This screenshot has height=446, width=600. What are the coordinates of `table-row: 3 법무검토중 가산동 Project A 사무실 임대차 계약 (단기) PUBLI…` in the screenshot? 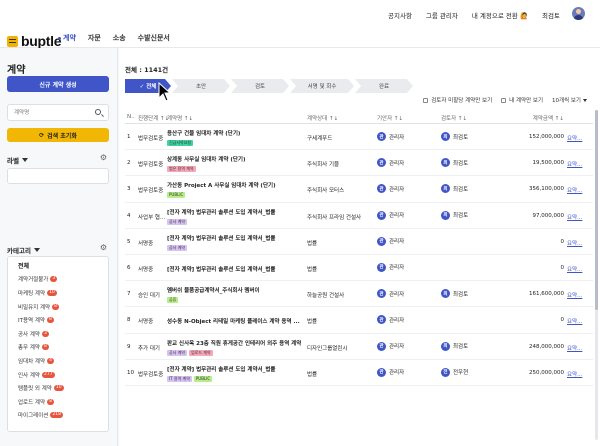 It's located at (359, 189).